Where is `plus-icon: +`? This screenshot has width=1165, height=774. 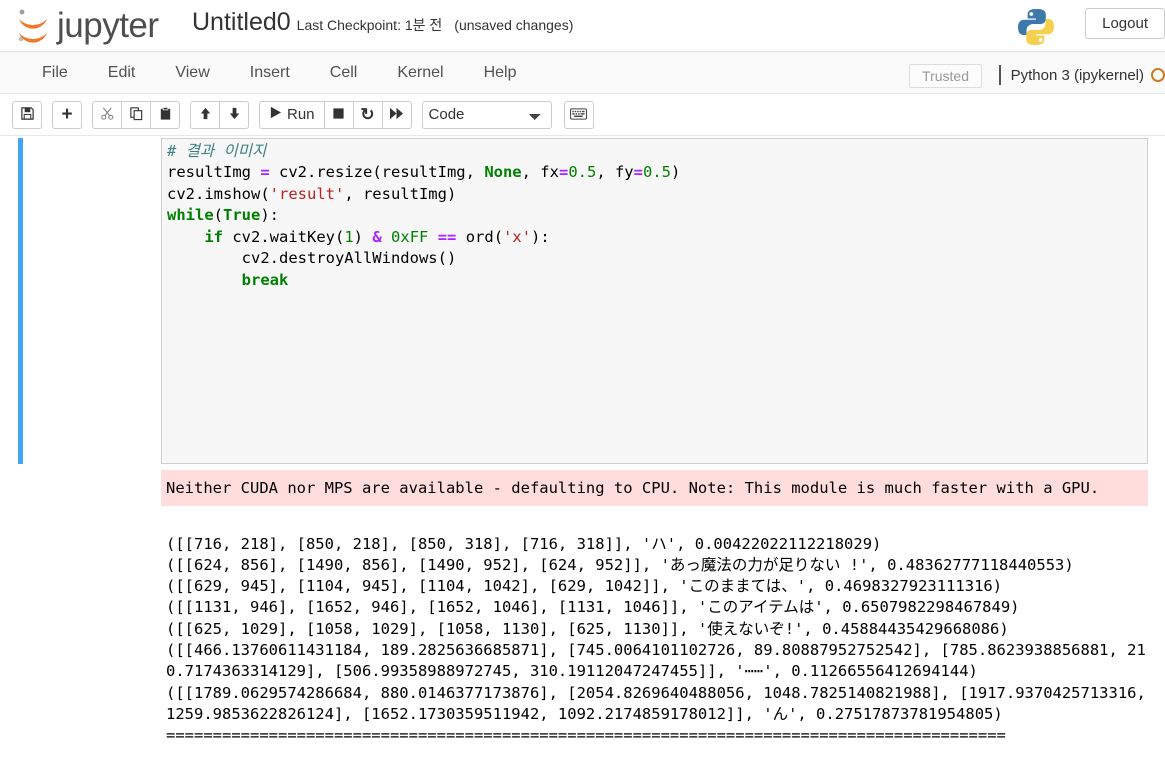
plus-icon: + is located at coordinates (67, 114).